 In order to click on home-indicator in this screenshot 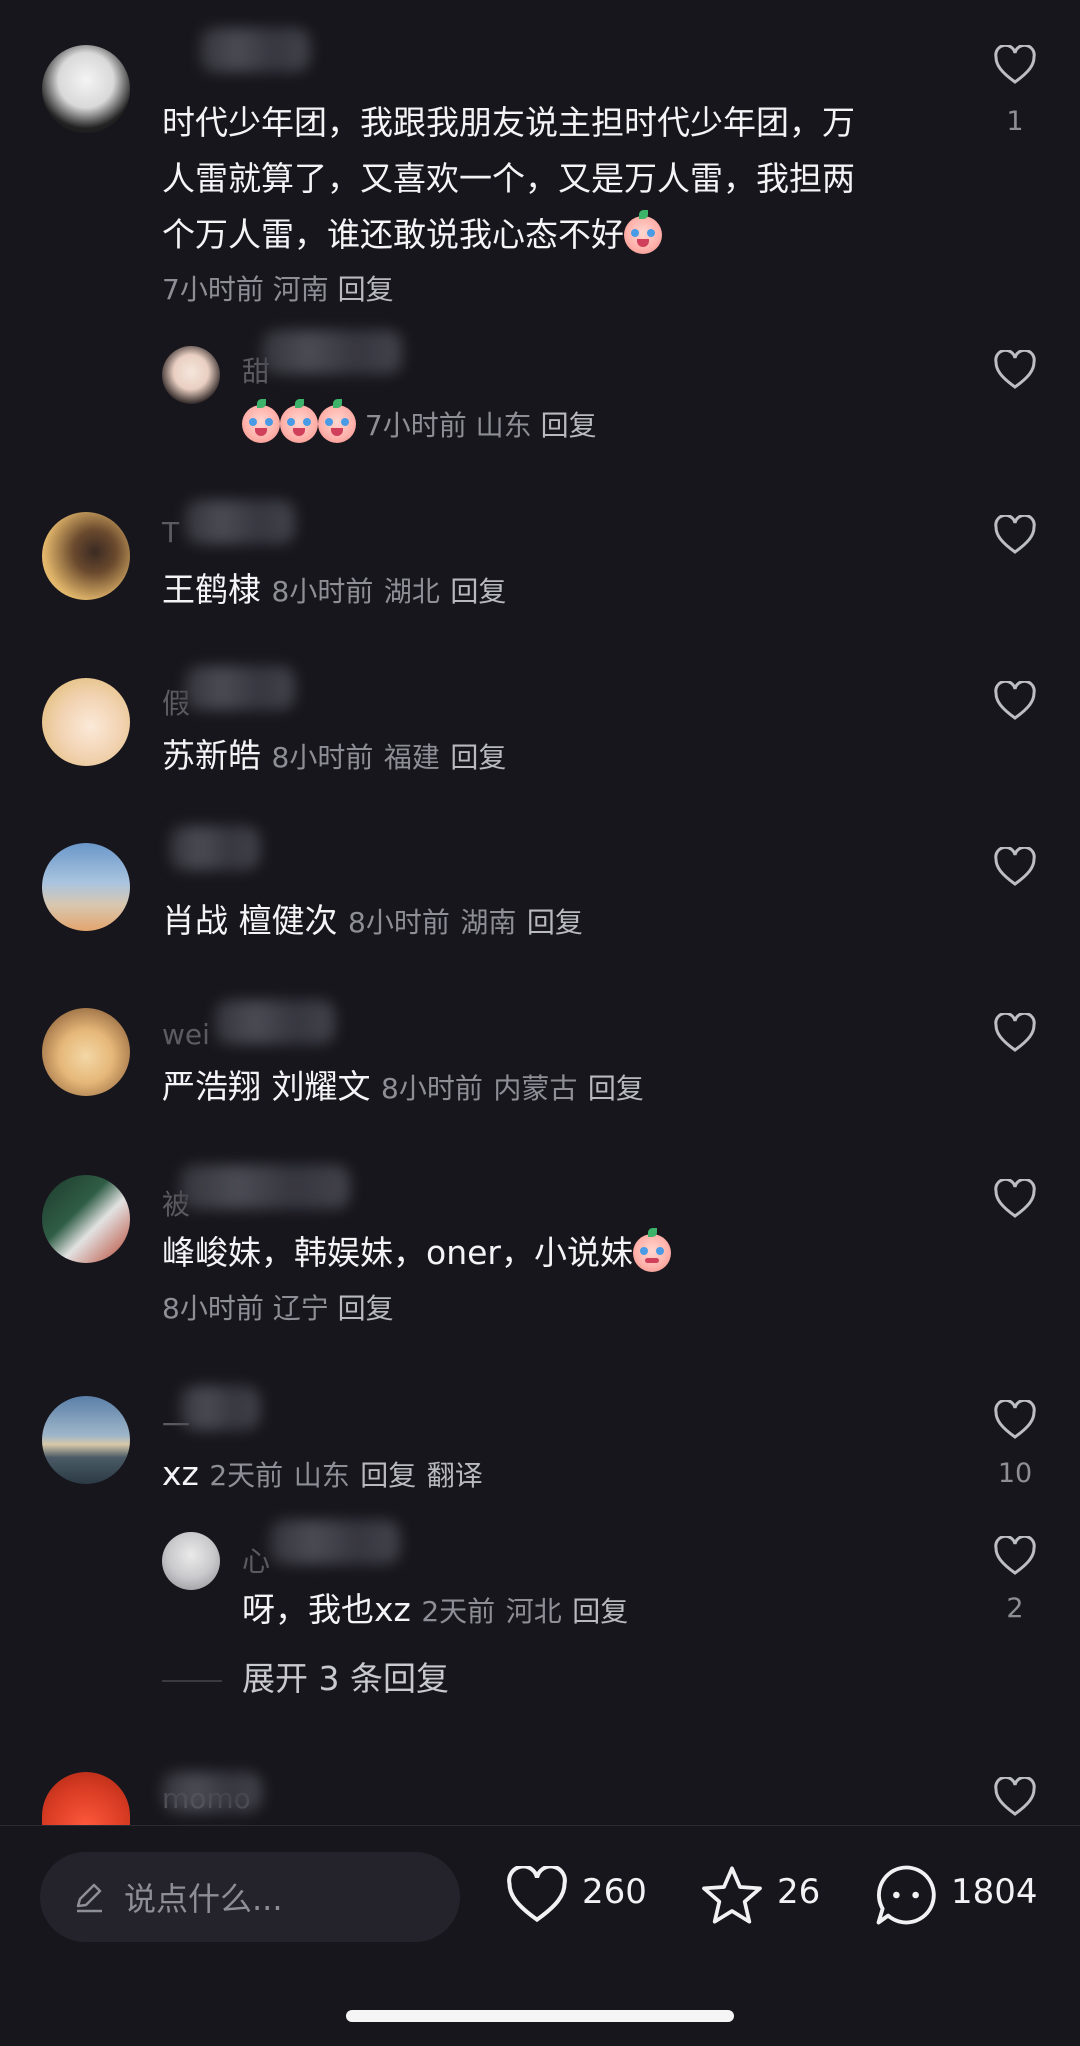, I will do `click(540, 2016)`.